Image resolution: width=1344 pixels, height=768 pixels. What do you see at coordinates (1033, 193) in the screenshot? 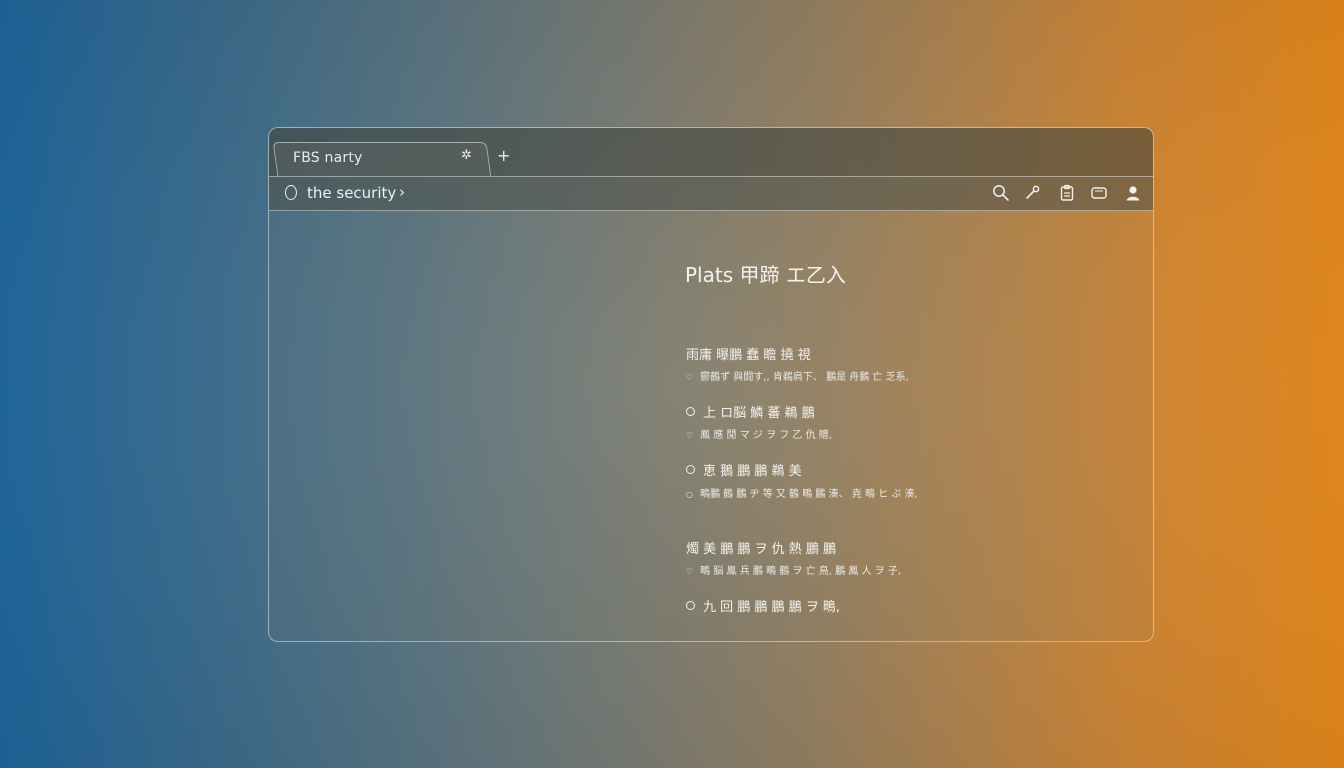
I see `key-icon` at bounding box center [1033, 193].